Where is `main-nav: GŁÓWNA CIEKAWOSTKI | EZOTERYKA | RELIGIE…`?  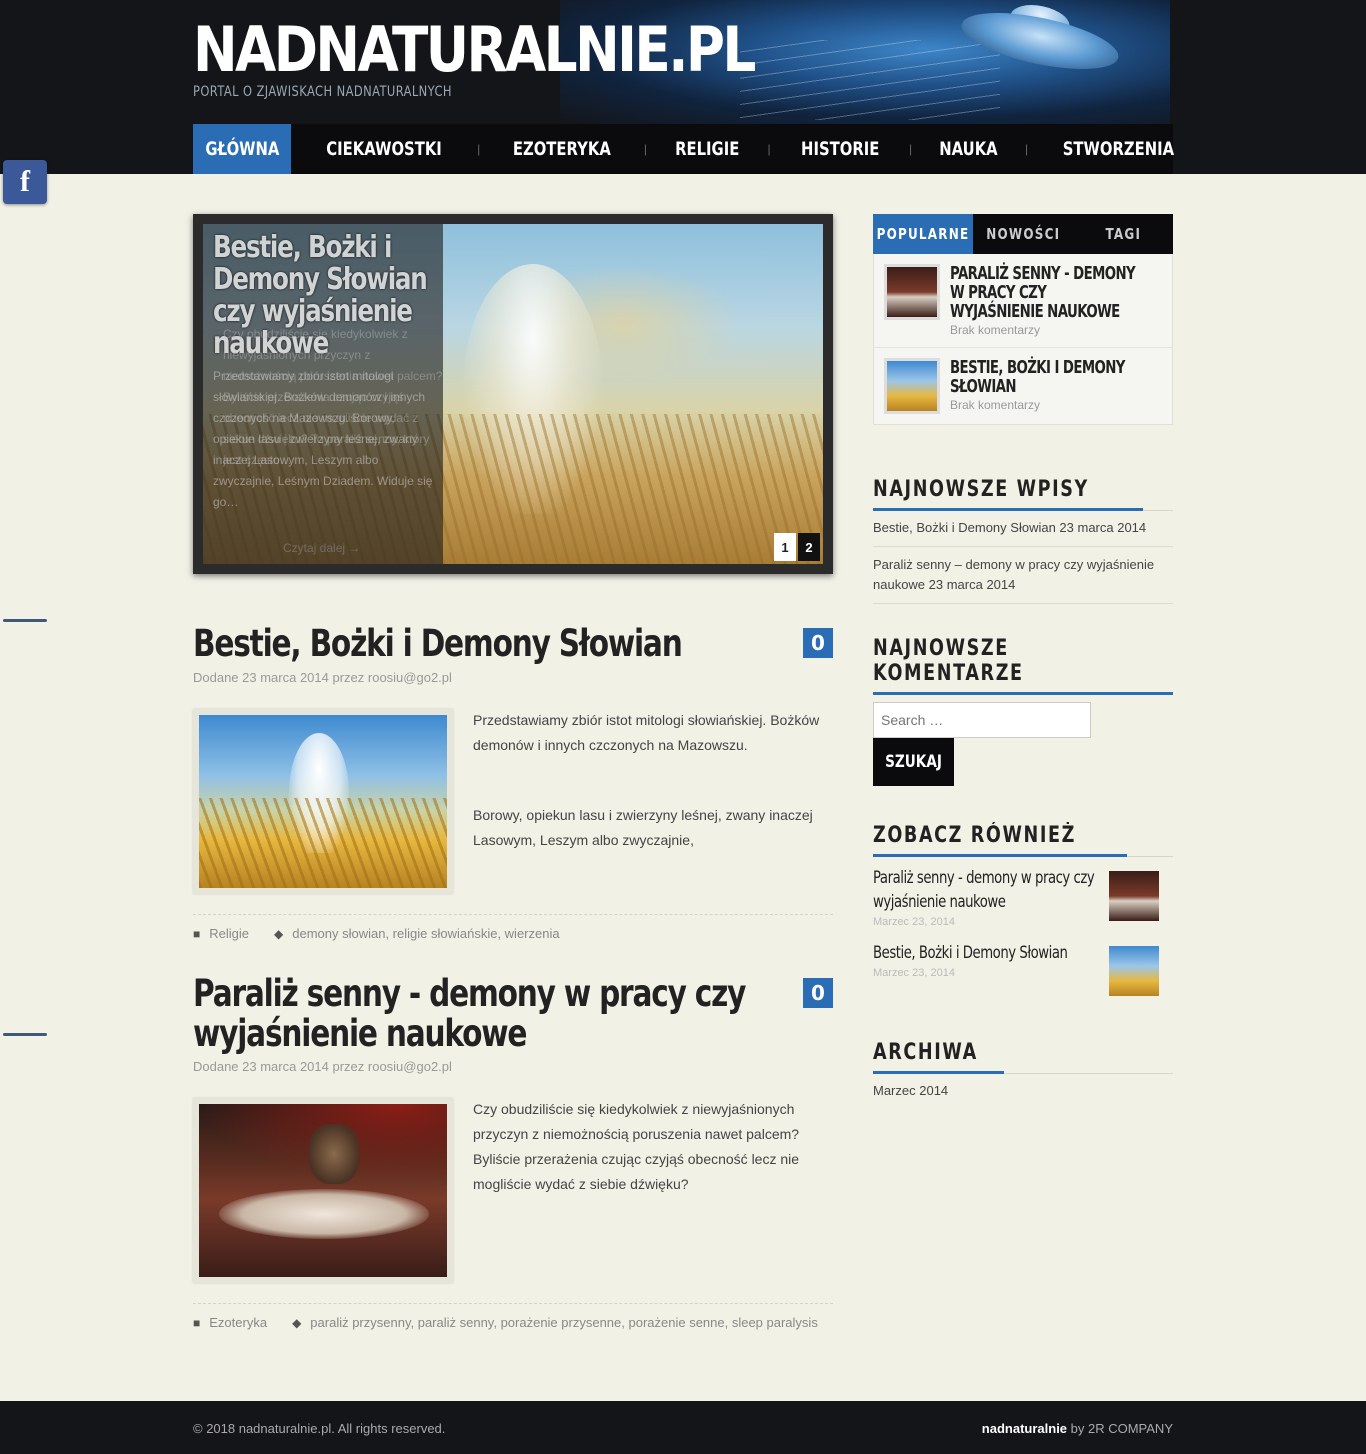
main-nav: GŁÓWNA CIEKAWOSTKI | EZOTERYKA | RELIGIE… is located at coordinates (683, 149).